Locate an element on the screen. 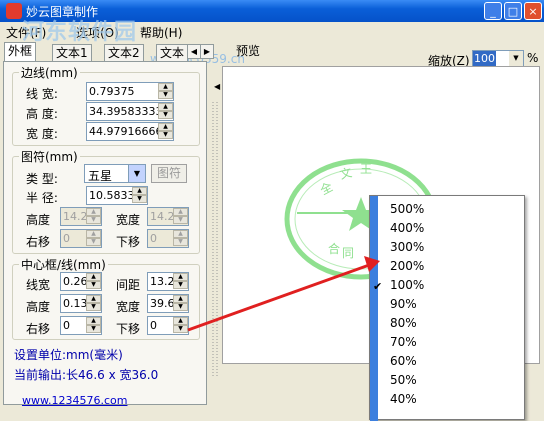  symbol-type-select: 五星 ▼ is located at coordinates (115, 173).